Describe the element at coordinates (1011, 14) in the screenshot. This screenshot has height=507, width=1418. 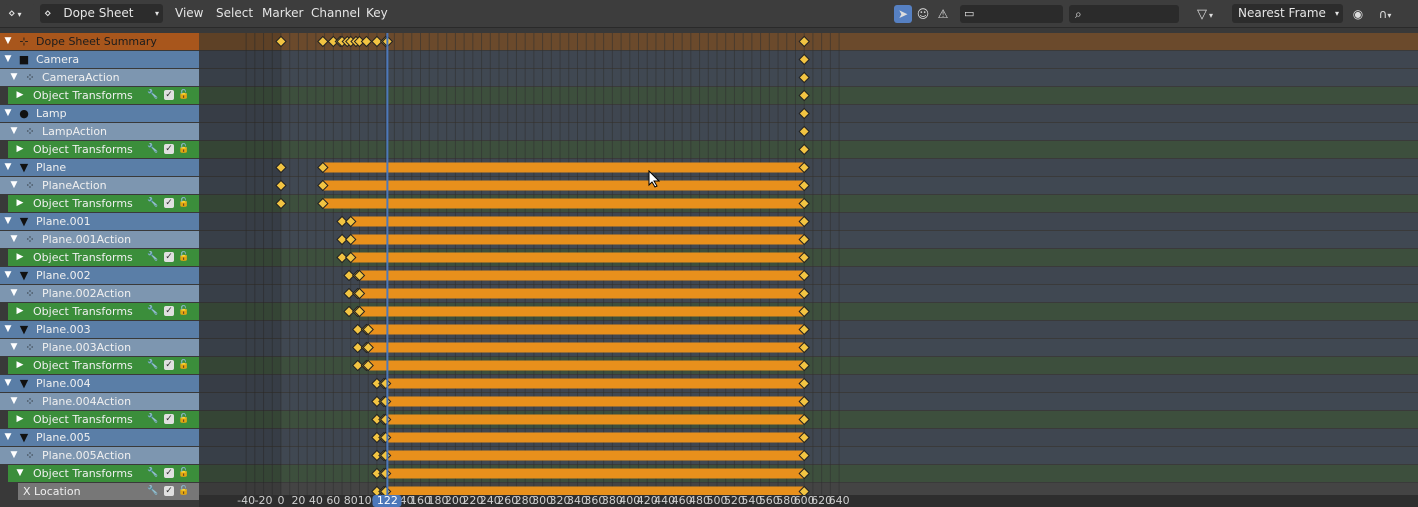
I see `collection-filter-field: ▭` at that location.